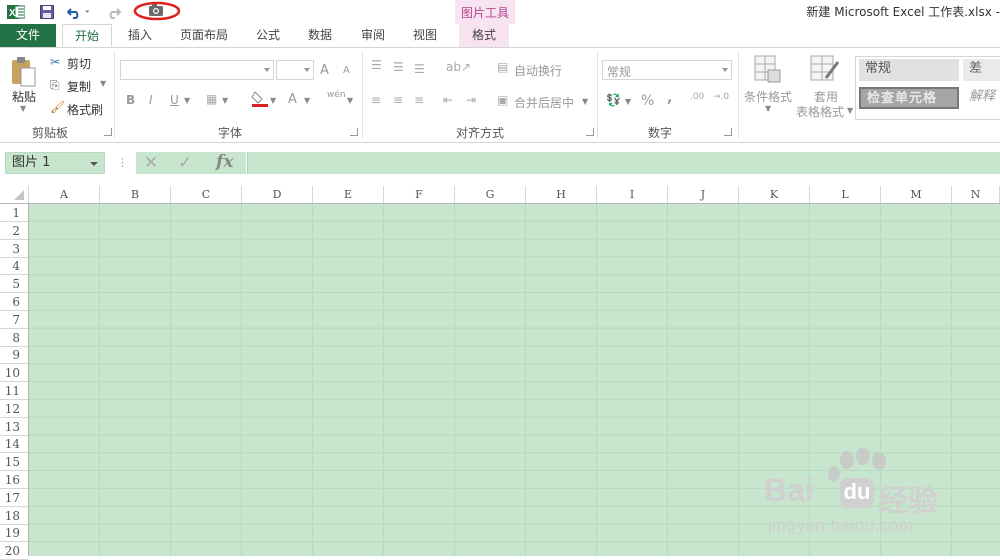  I want to click on scissors-icon: ✂, so click(55, 62).